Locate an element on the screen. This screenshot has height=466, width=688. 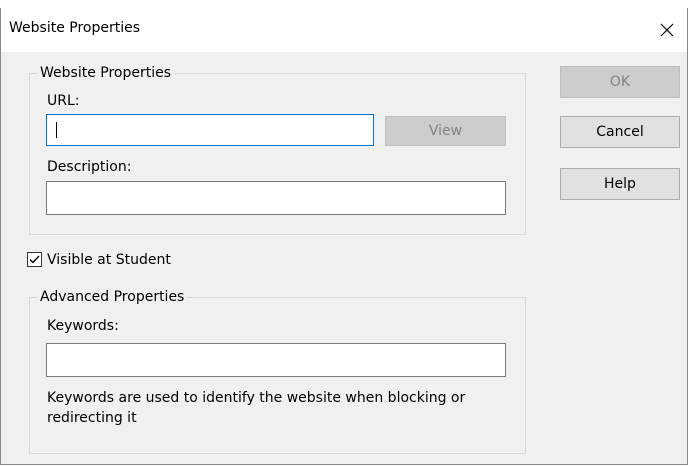
ok-button-label: OK is located at coordinates (620, 82).